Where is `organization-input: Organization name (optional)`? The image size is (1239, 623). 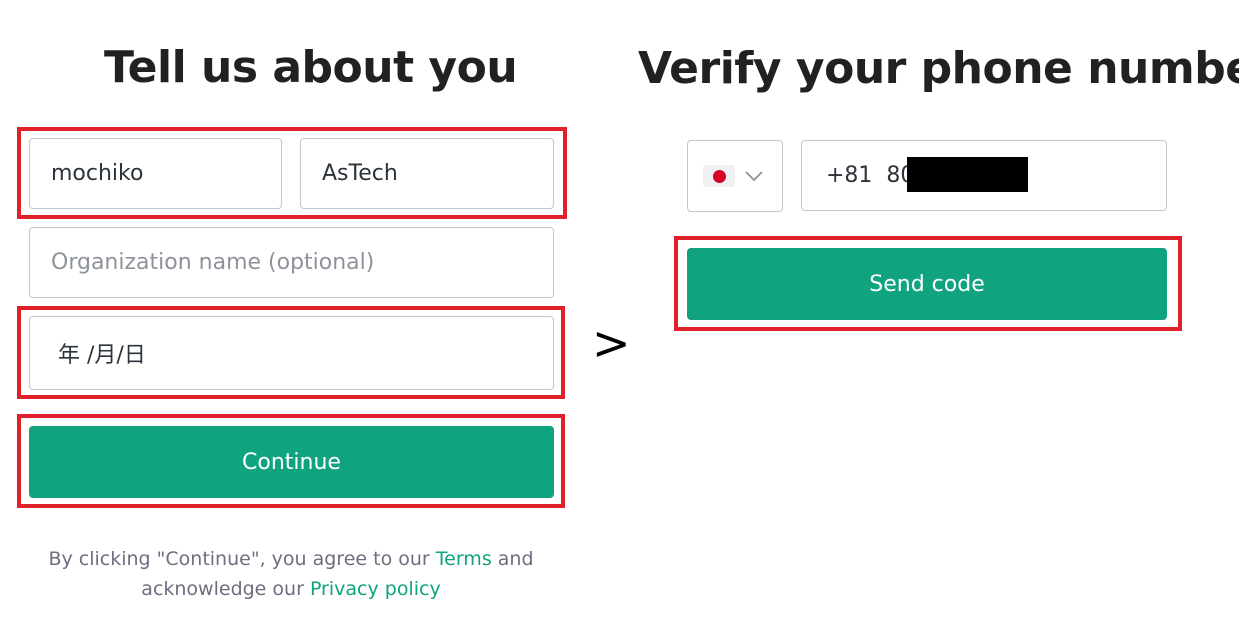 organization-input: Organization name (optional) is located at coordinates (291, 262).